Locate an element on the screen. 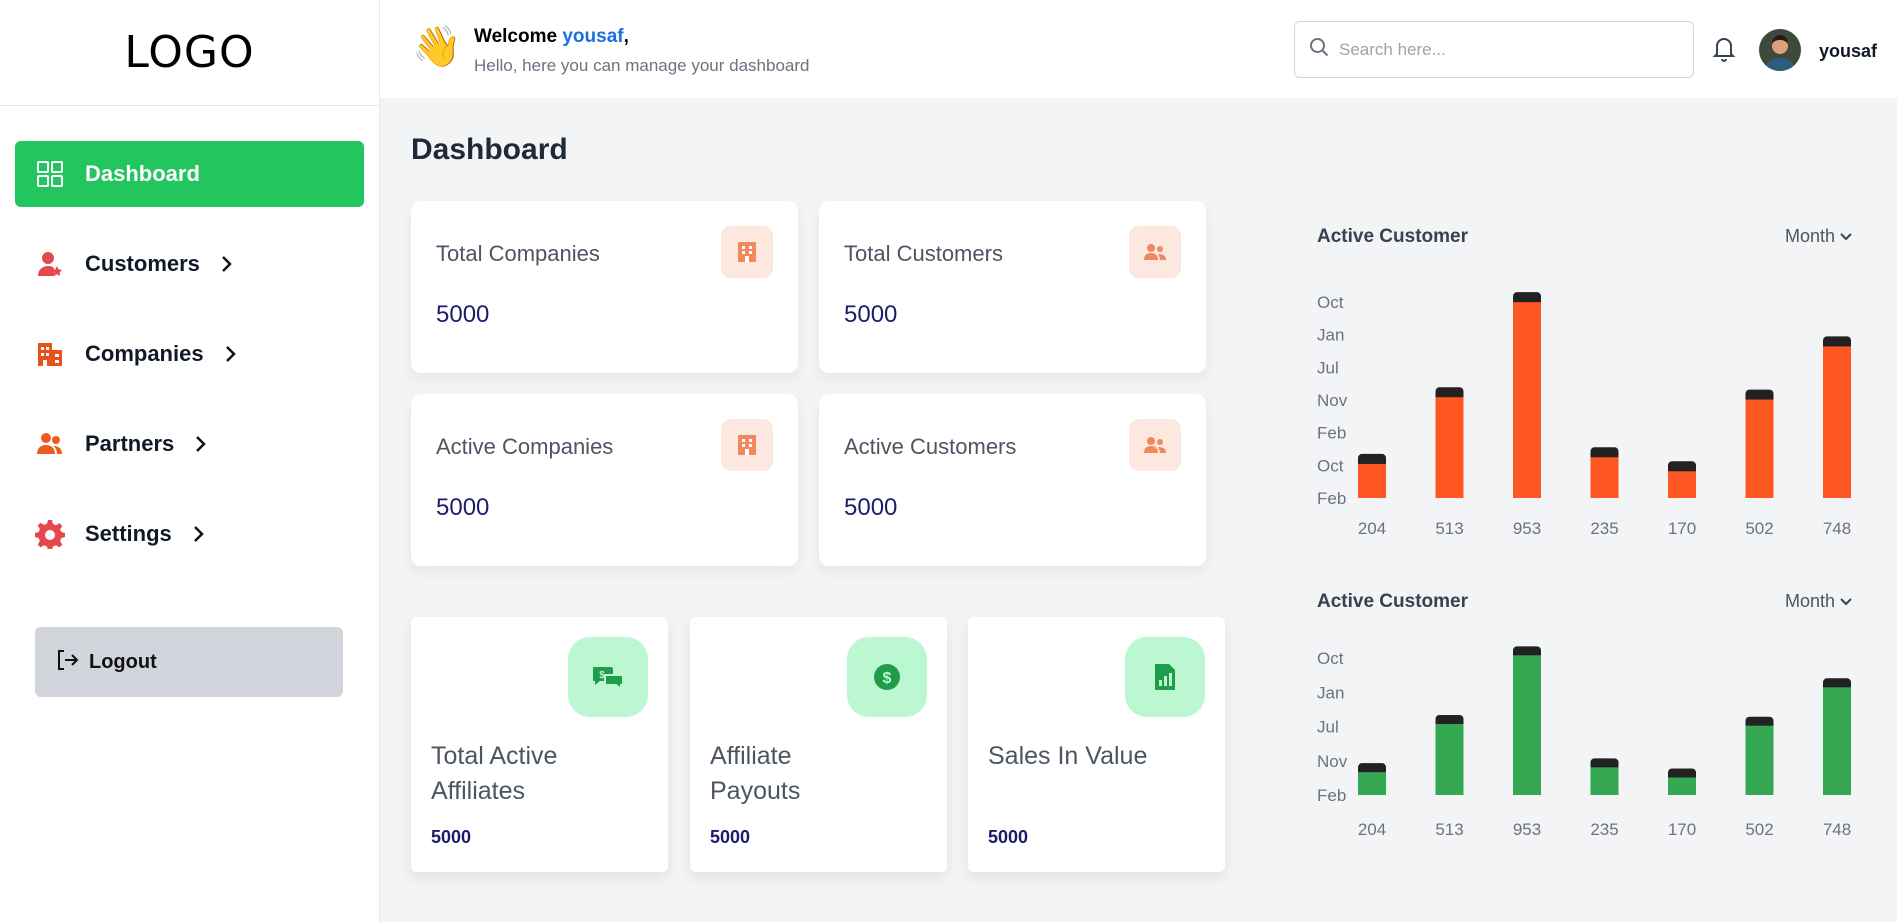  affiliate-card-sales-value: Sales In Value 5000 is located at coordinates (1096, 744).